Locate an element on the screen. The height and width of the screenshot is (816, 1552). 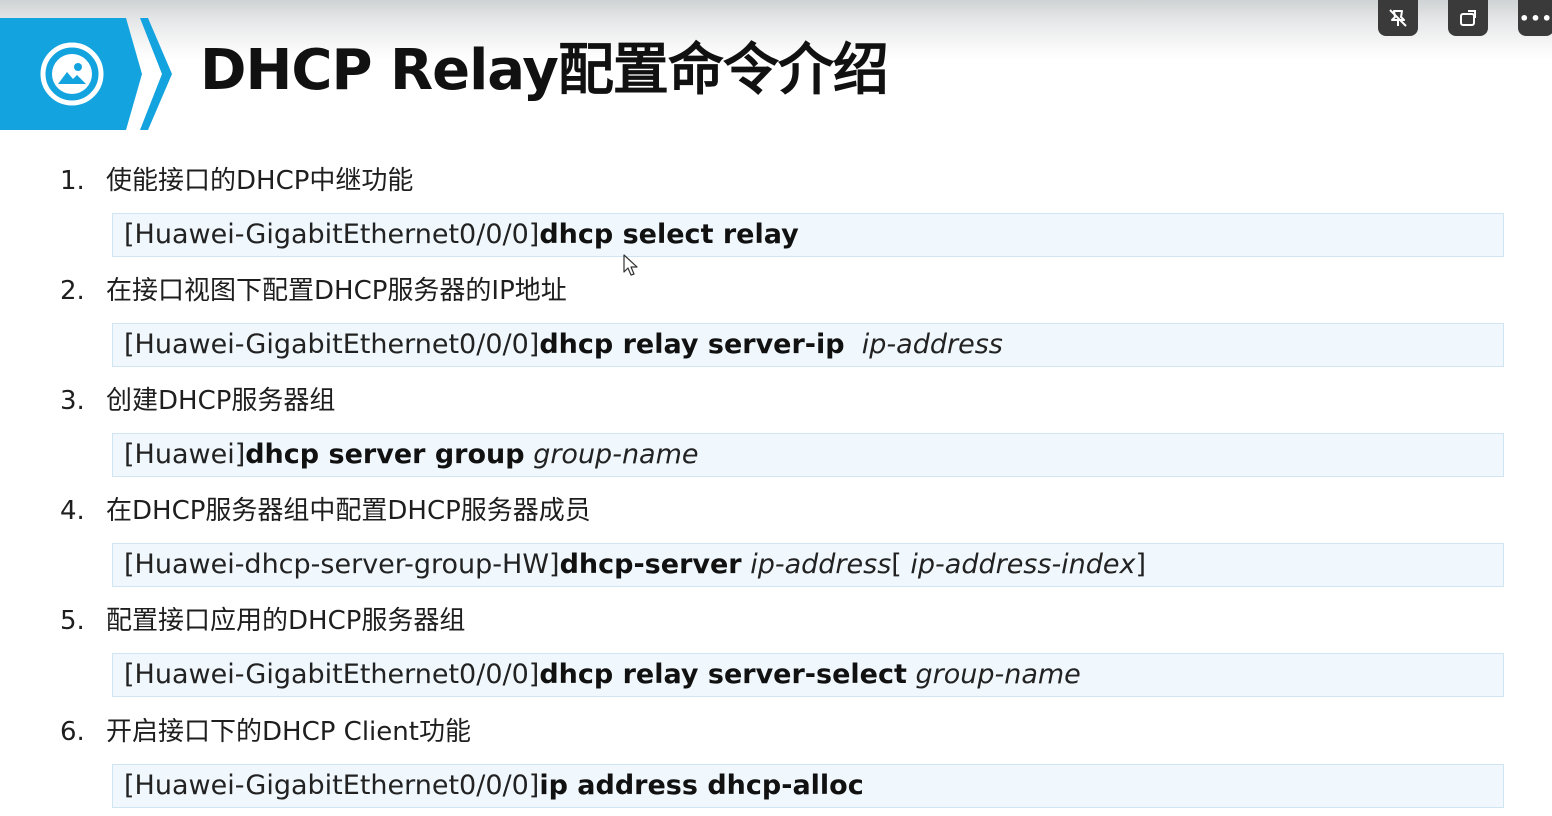
step-number: 1. is located at coordinates (72, 181).